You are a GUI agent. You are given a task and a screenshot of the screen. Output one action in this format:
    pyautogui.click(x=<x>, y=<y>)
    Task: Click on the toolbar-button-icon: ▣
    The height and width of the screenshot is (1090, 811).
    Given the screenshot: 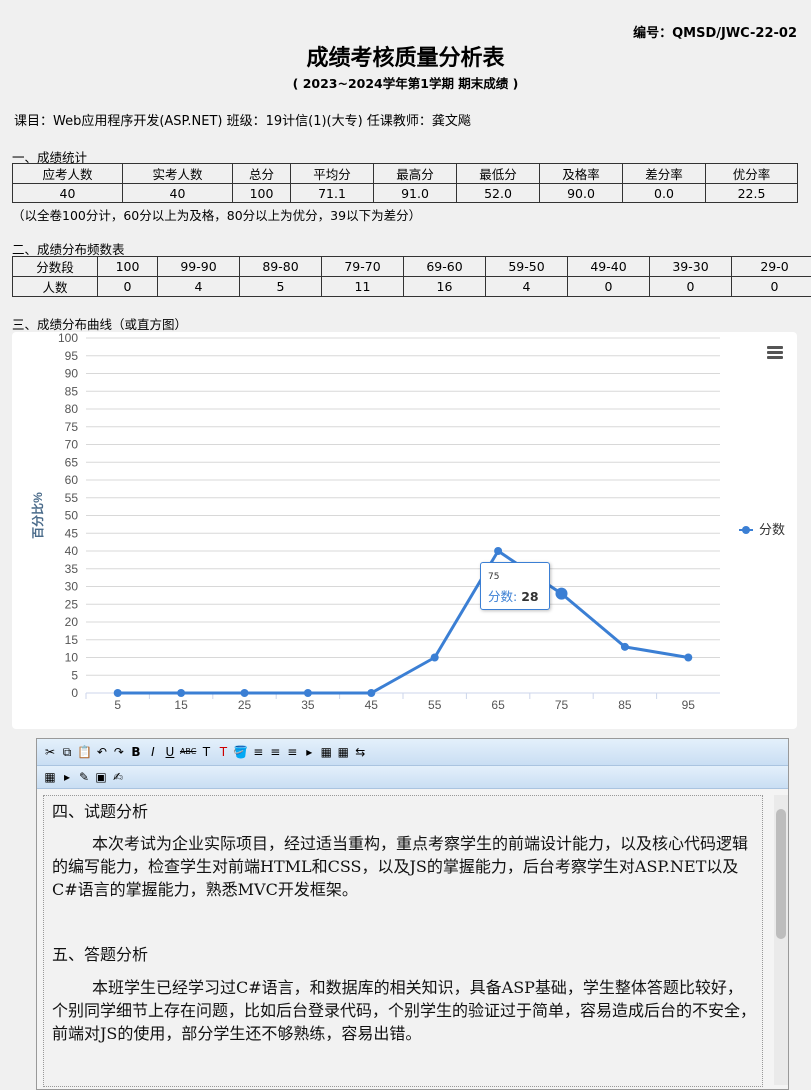 What is the action you would take?
    pyautogui.click(x=101, y=777)
    